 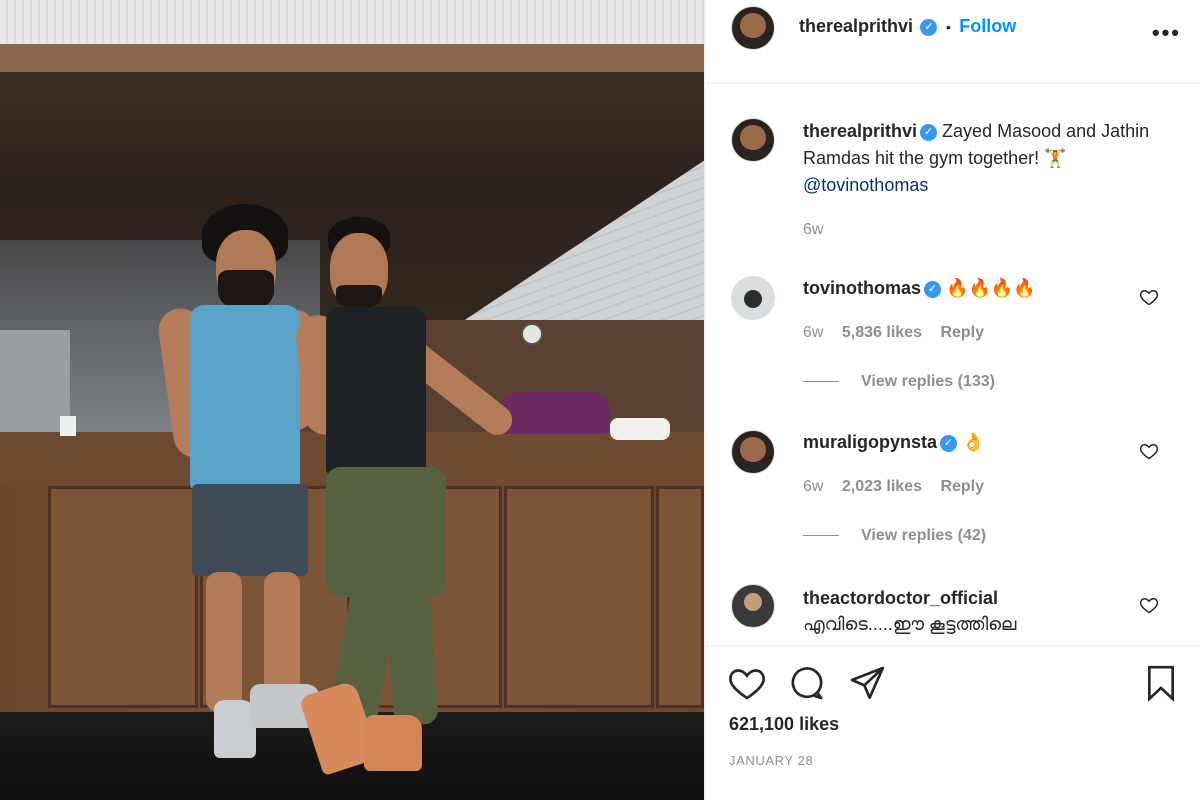 What do you see at coordinates (862, 288) in the screenshot?
I see `comment-username: tovinothomas` at bounding box center [862, 288].